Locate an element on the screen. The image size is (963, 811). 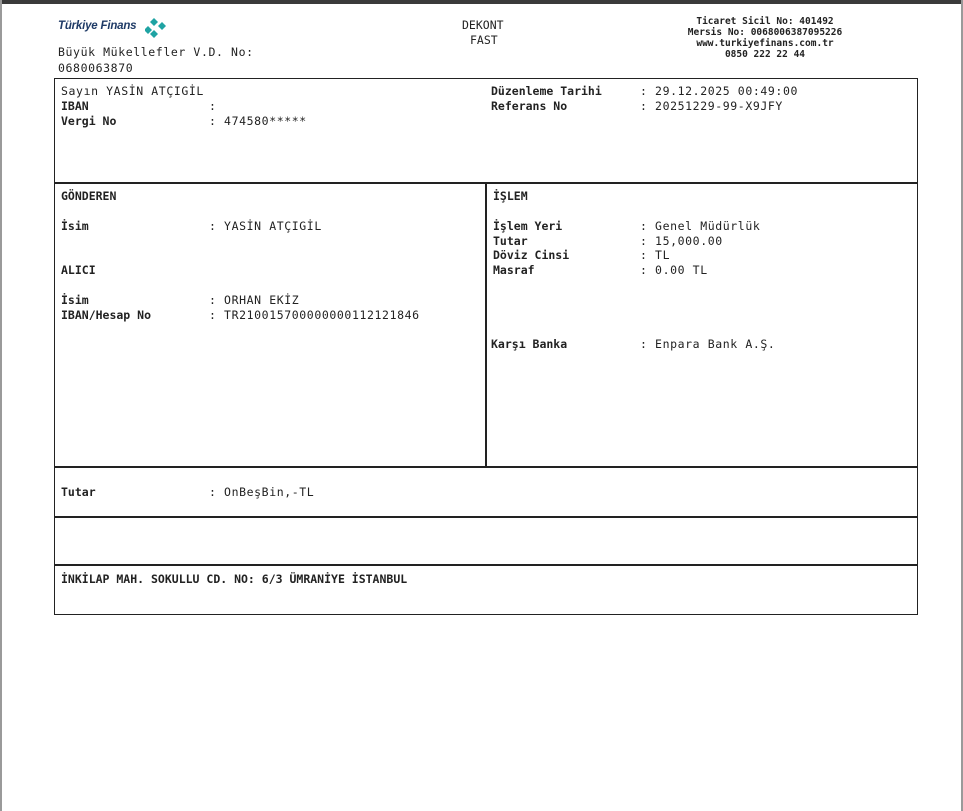
transaction-currency-label: Döviz Cinsi is located at coordinates (531, 255).